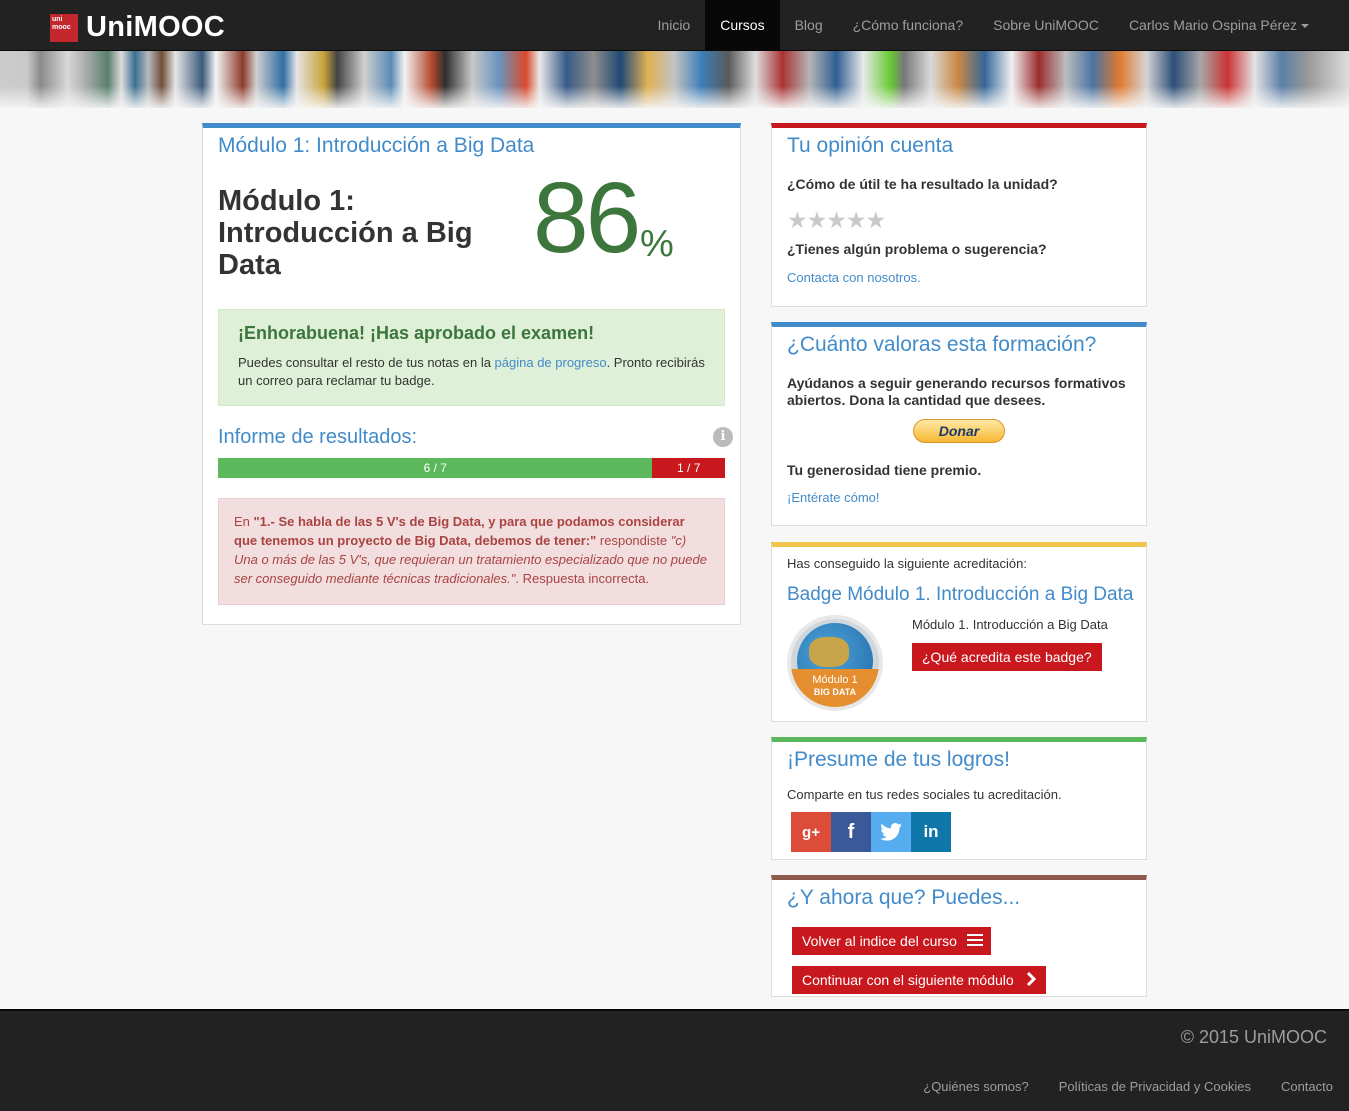  Describe the element at coordinates (942, 344) in the screenshot. I see `donation-title: ¿Cuánto valoras esta formación?` at that location.